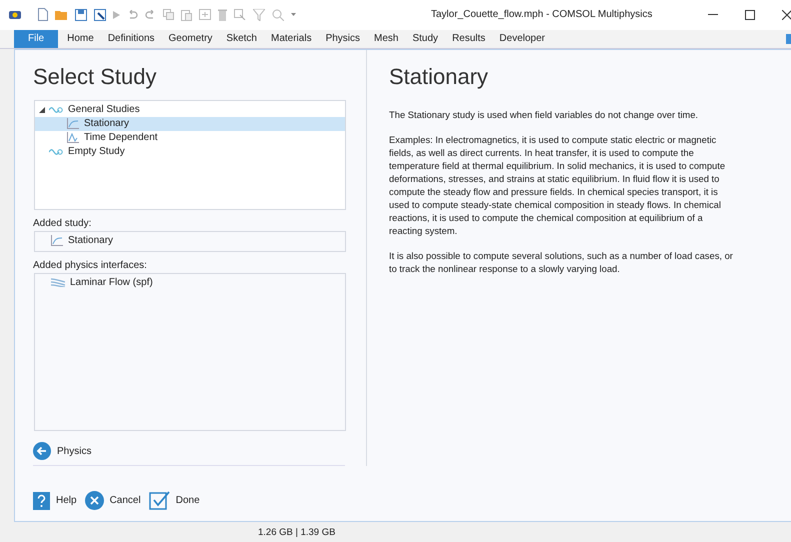 The width and height of the screenshot is (791, 542). Describe the element at coordinates (468, 39) in the screenshot. I see `menu-tab: Results` at that location.